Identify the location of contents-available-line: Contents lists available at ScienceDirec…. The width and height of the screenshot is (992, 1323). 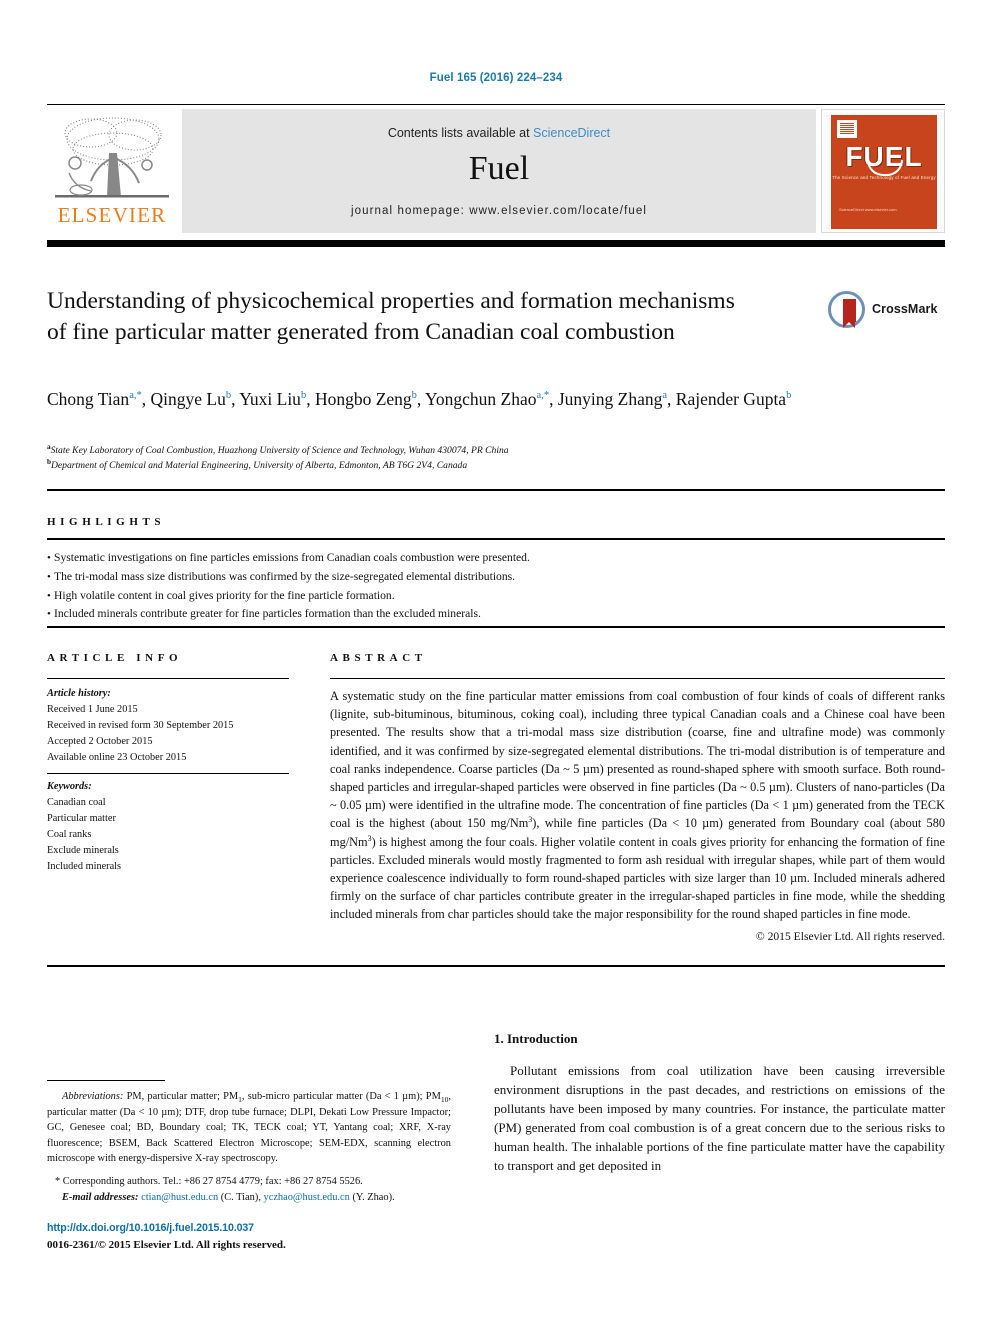
(499, 133).